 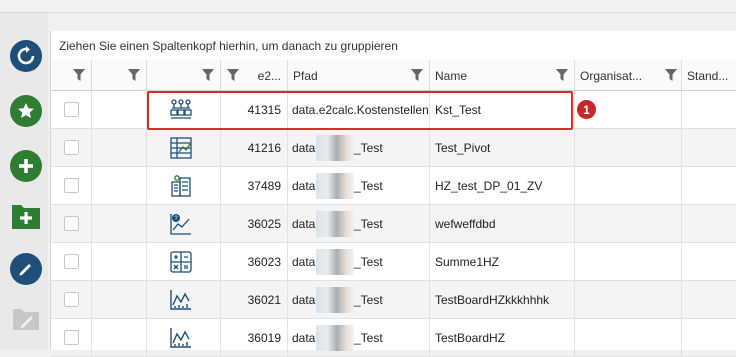 I want to click on id-text: 36025, so click(x=264, y=224).